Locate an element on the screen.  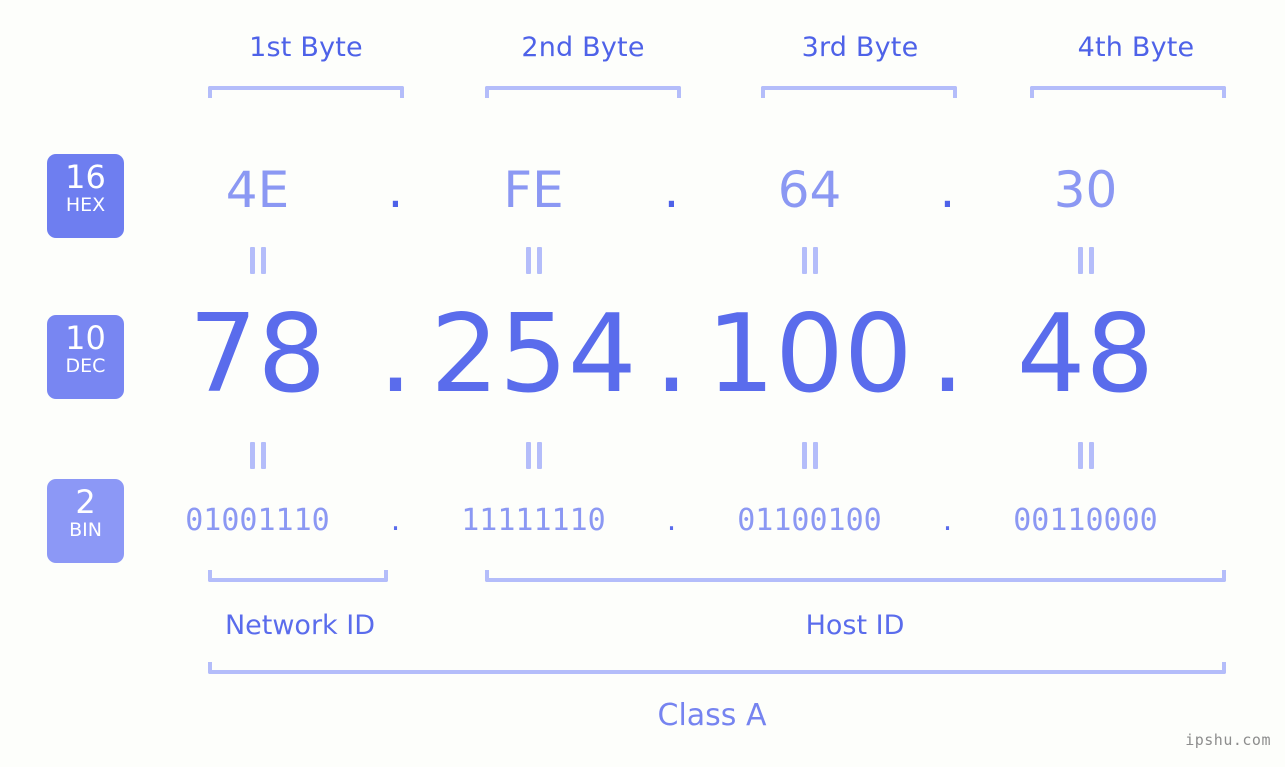
host-id-label: Host ID is located at coordinates (855, 625).